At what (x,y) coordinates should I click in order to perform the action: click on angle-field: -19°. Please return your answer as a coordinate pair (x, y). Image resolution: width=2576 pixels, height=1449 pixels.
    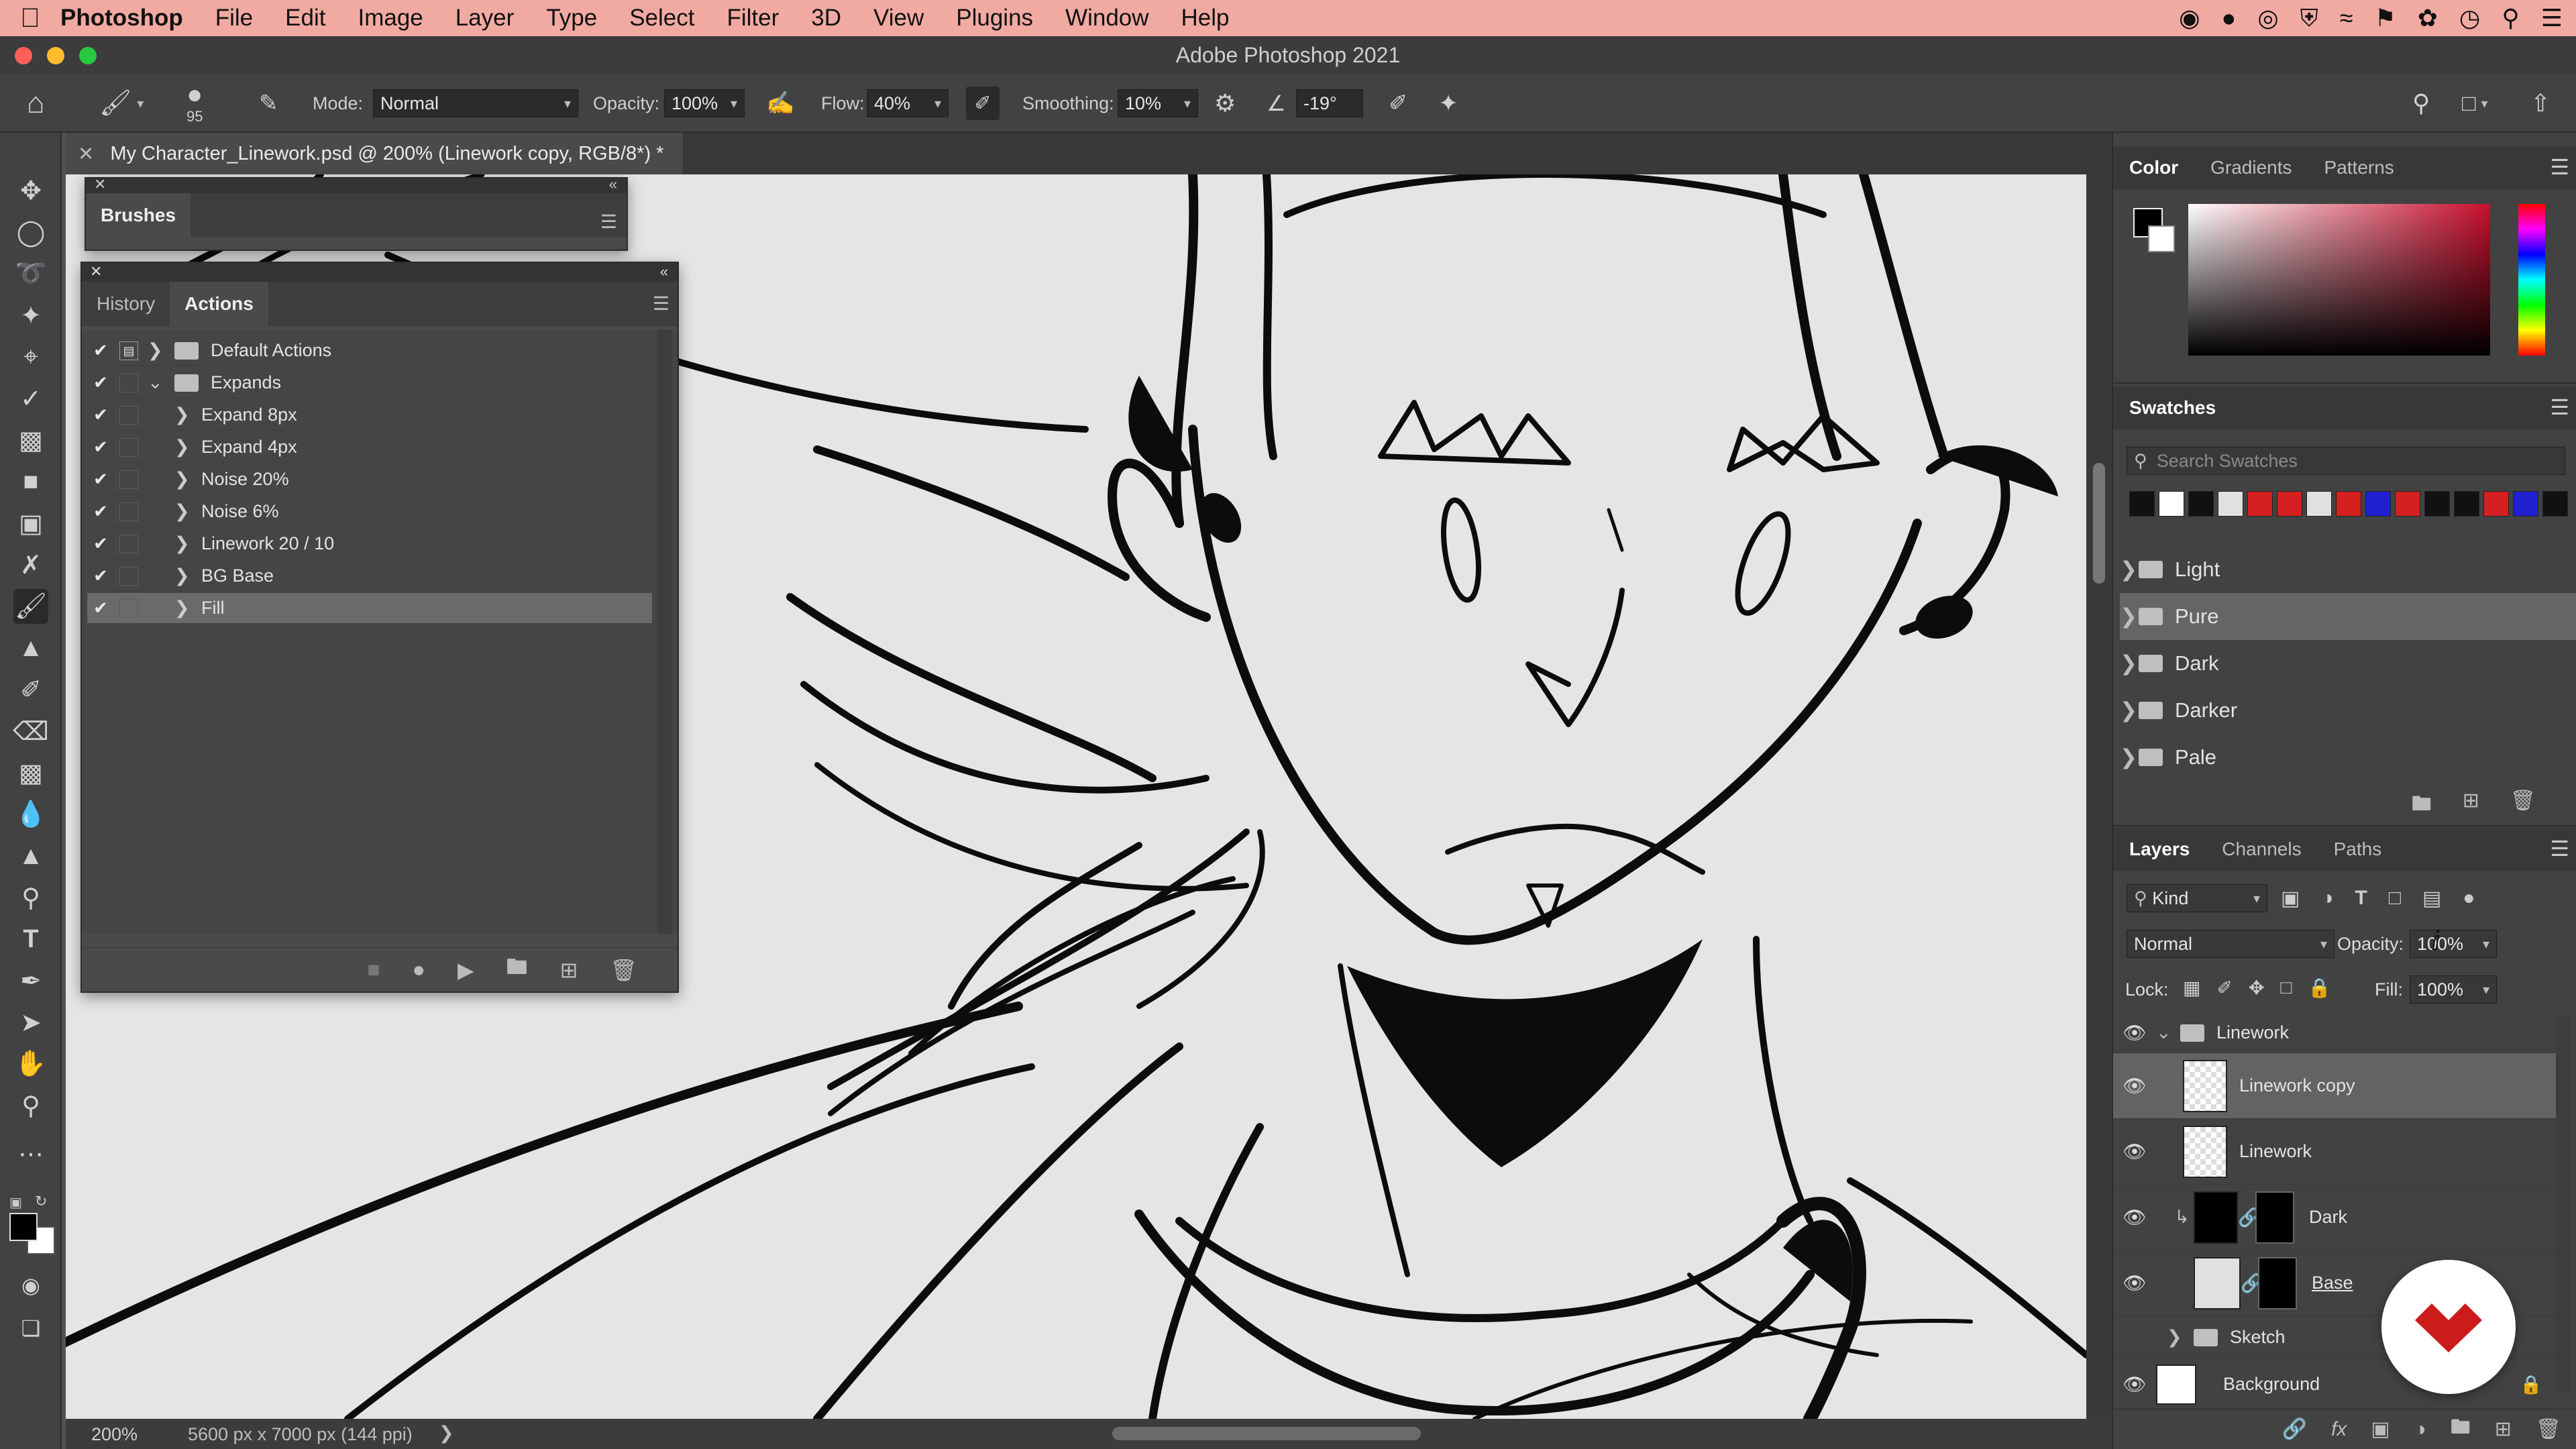
    Looking at the image, I should click on (1329, 103).